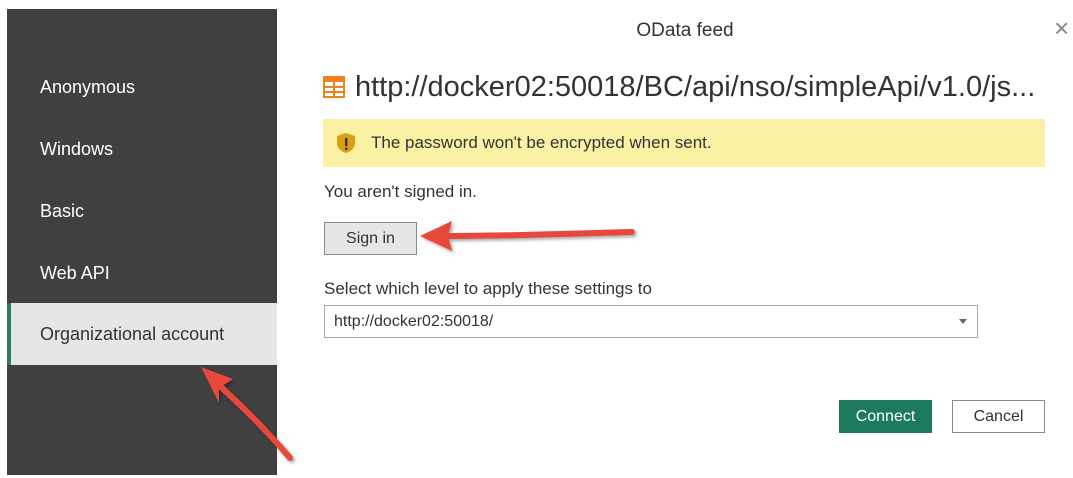  What do you see at coordinates (142, 149) in the screenshot?
I see `sidebar-item-windows: Windows` at bounding box center [142, 149].